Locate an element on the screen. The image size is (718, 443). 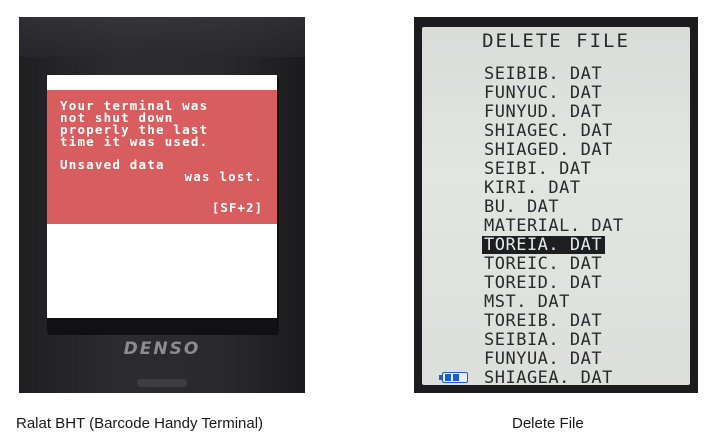
bezel-top is located at coordinates (162, 37).